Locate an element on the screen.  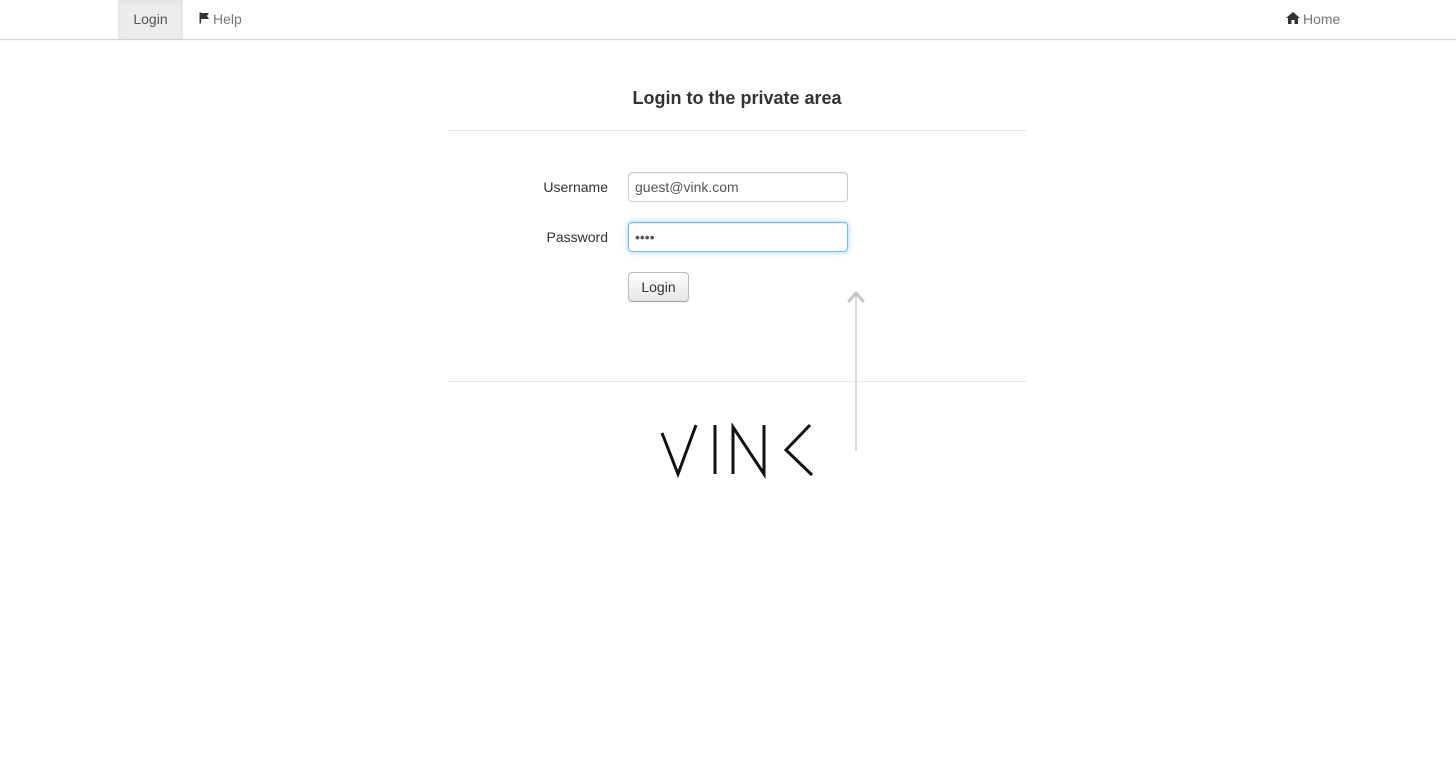
nav-home-link: Home is located at coordinates (1313, 19).